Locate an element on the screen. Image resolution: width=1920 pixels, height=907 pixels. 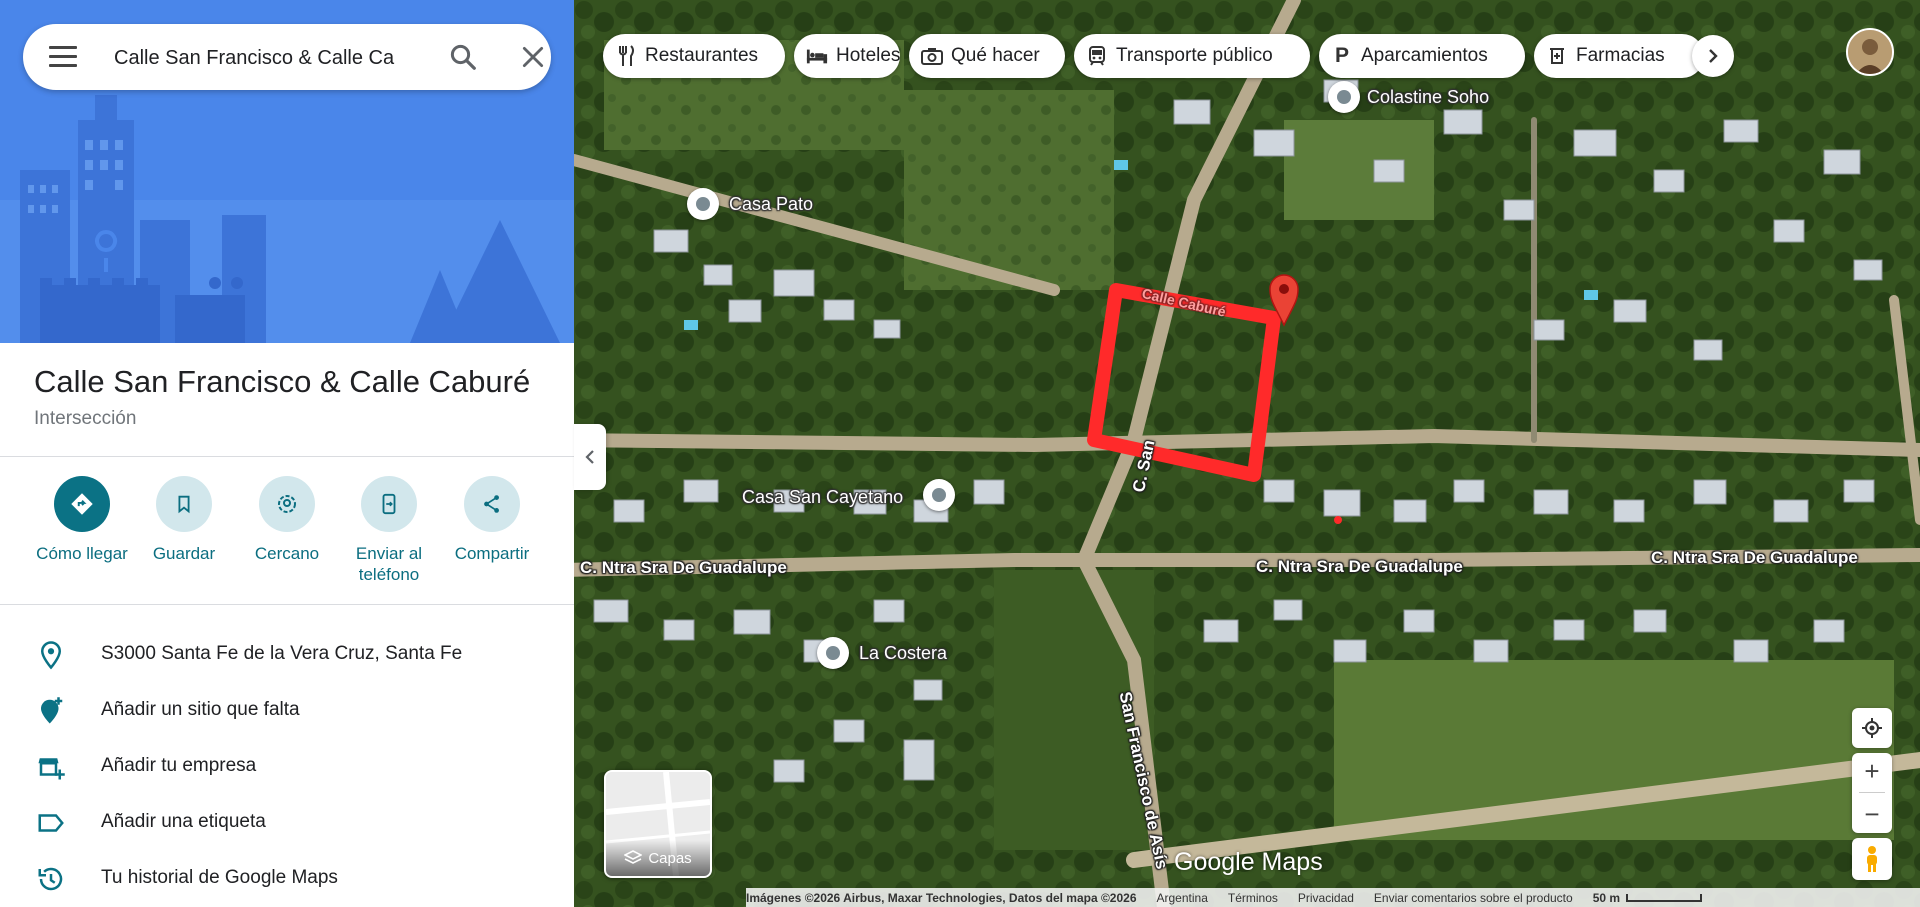
layers-label: Capas is located at coordinates (670, 858).